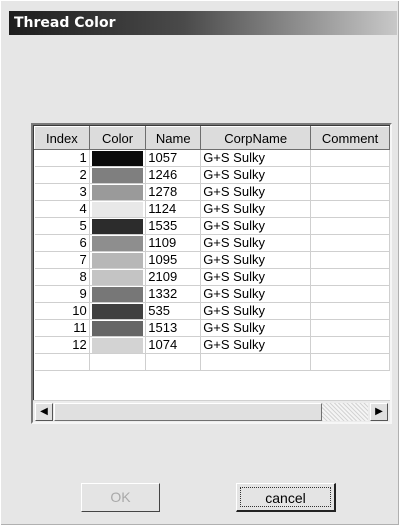 This screenshot has width=401, height=527. What do you see at coordinates (350, 138) in the screenshot?
I see `column-header-comment: Comment` at bounding box center [350, 138].